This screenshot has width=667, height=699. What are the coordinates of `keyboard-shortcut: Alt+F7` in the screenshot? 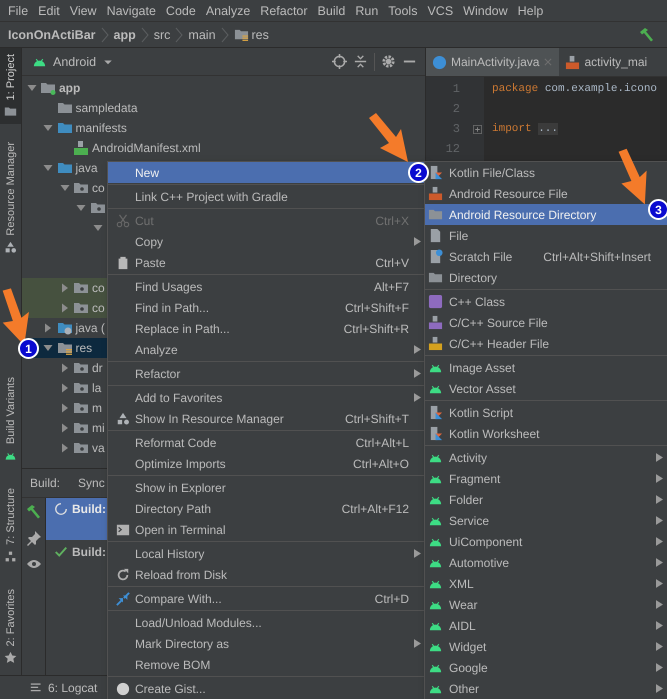 It's located at (391, 287).